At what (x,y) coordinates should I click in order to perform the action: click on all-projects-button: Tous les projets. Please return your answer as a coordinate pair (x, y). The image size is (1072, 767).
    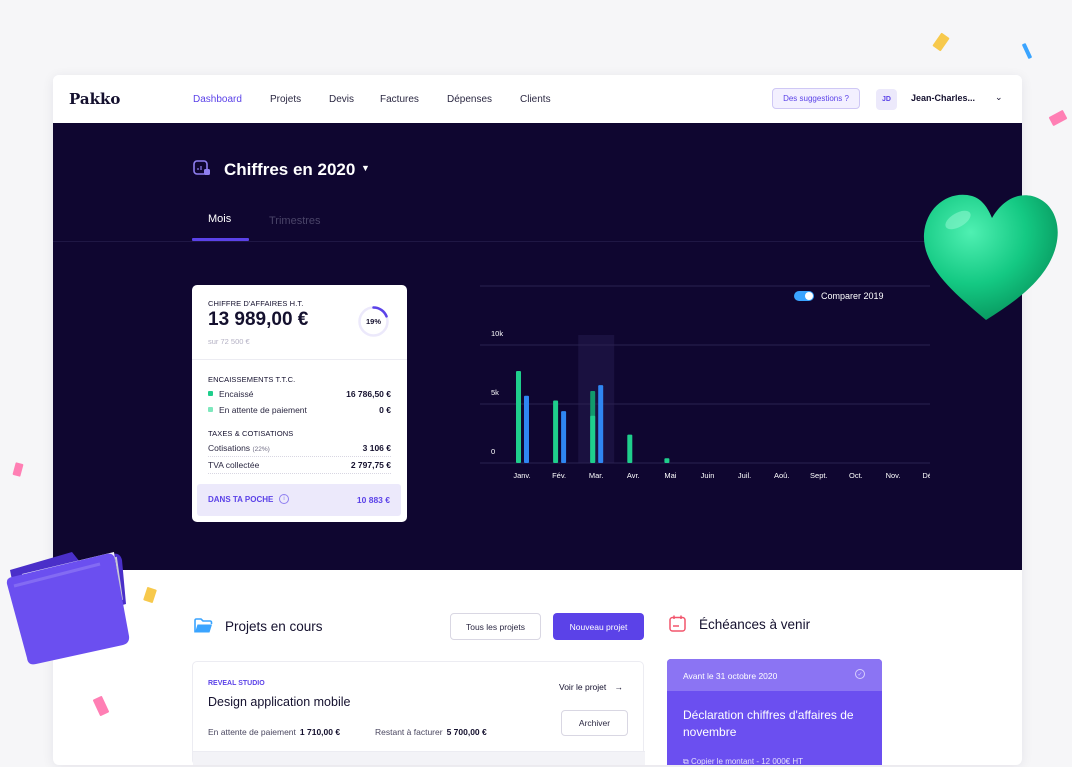
    Looking at the image, I should click on (495, 626).